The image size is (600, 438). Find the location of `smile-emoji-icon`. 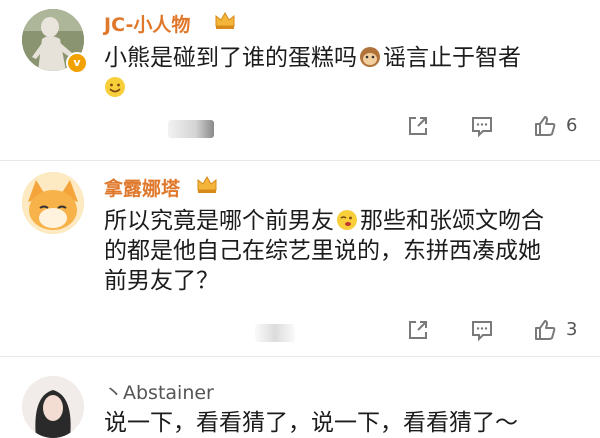

smile-emoji-icon is located at coordinates (115, 87).